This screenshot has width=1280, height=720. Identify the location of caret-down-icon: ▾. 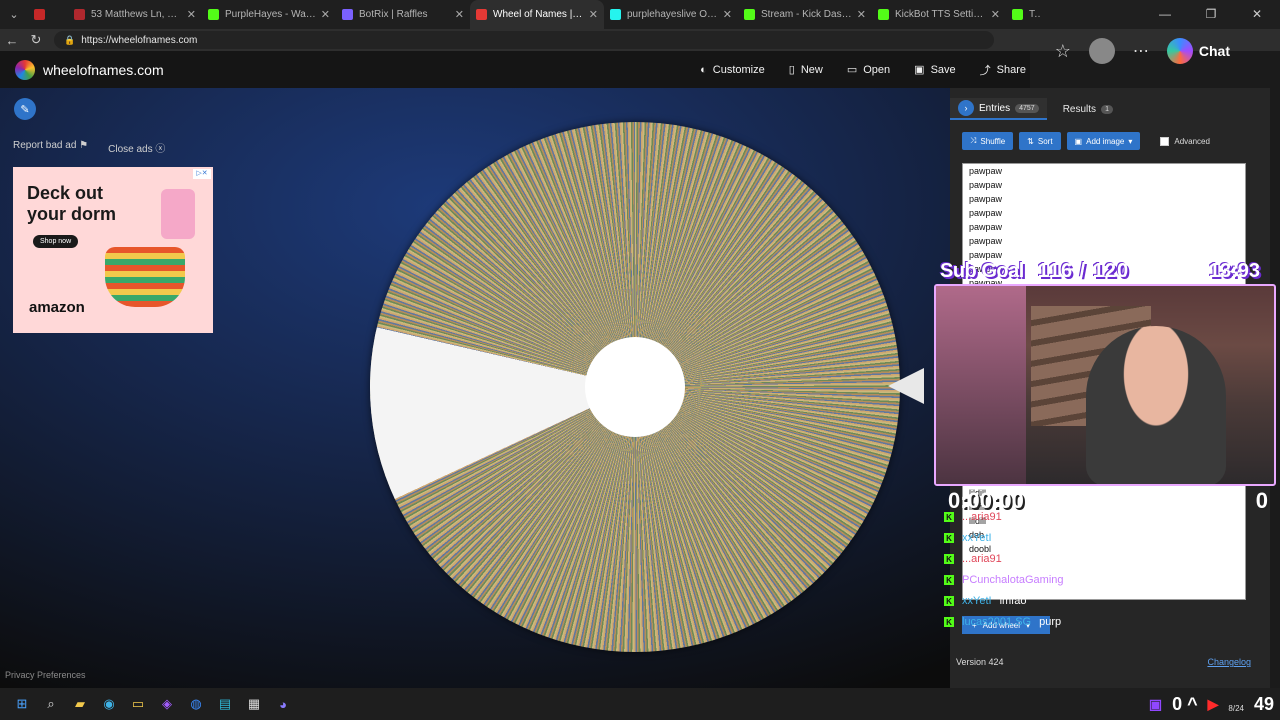
(1130, 141).